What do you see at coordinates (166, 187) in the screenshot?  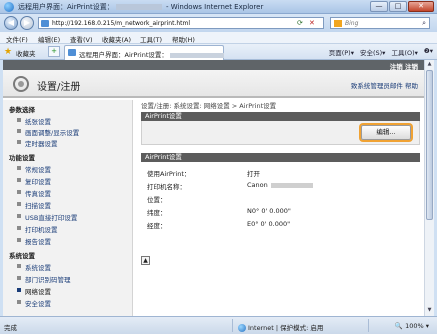 I see `row-label: 打印机名称：` at bounding box center [166, 187].